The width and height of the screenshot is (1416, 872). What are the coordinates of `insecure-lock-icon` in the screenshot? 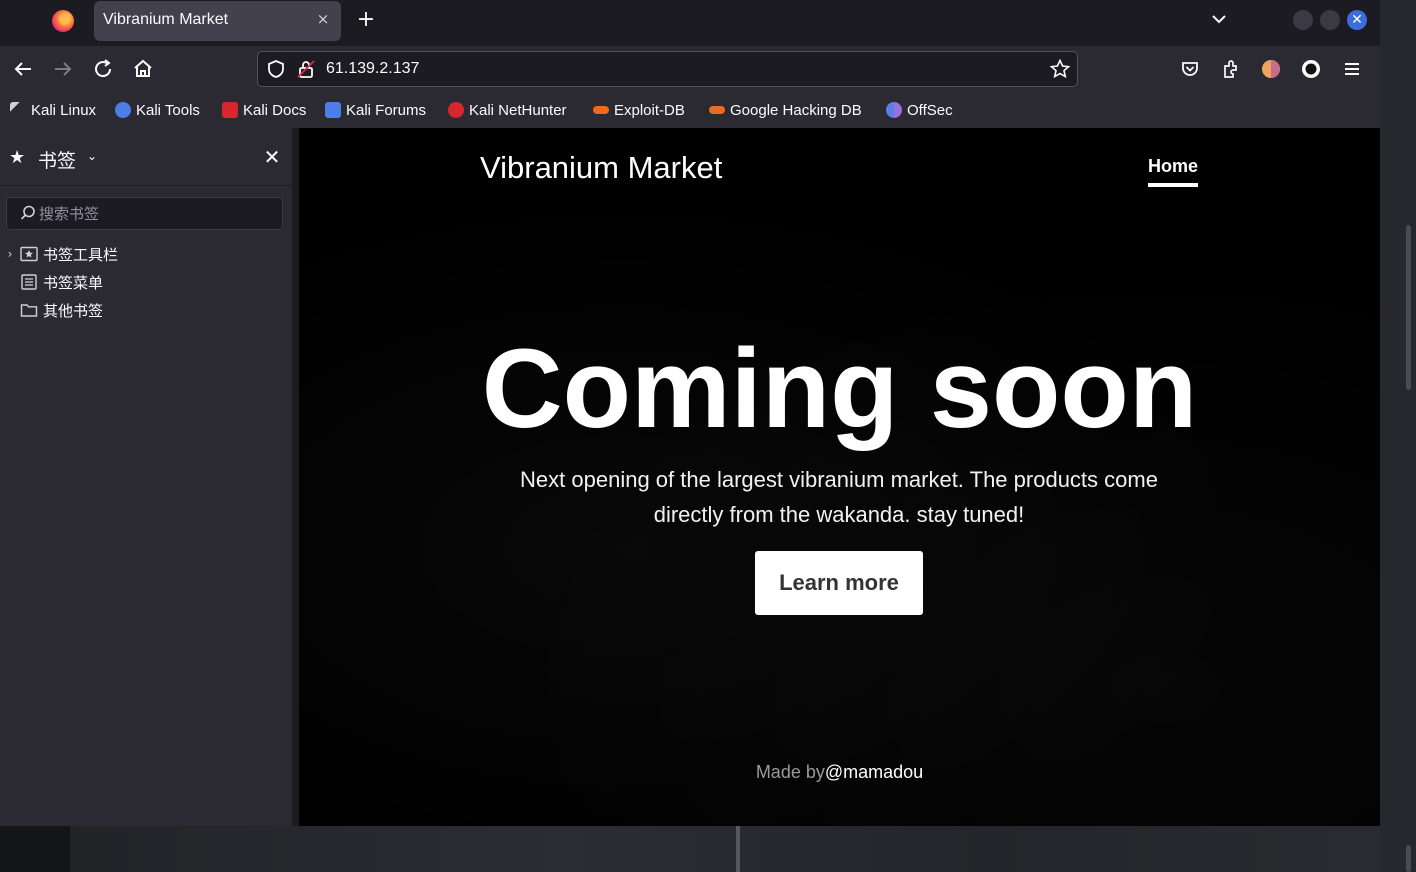 It's located at (306, 69).